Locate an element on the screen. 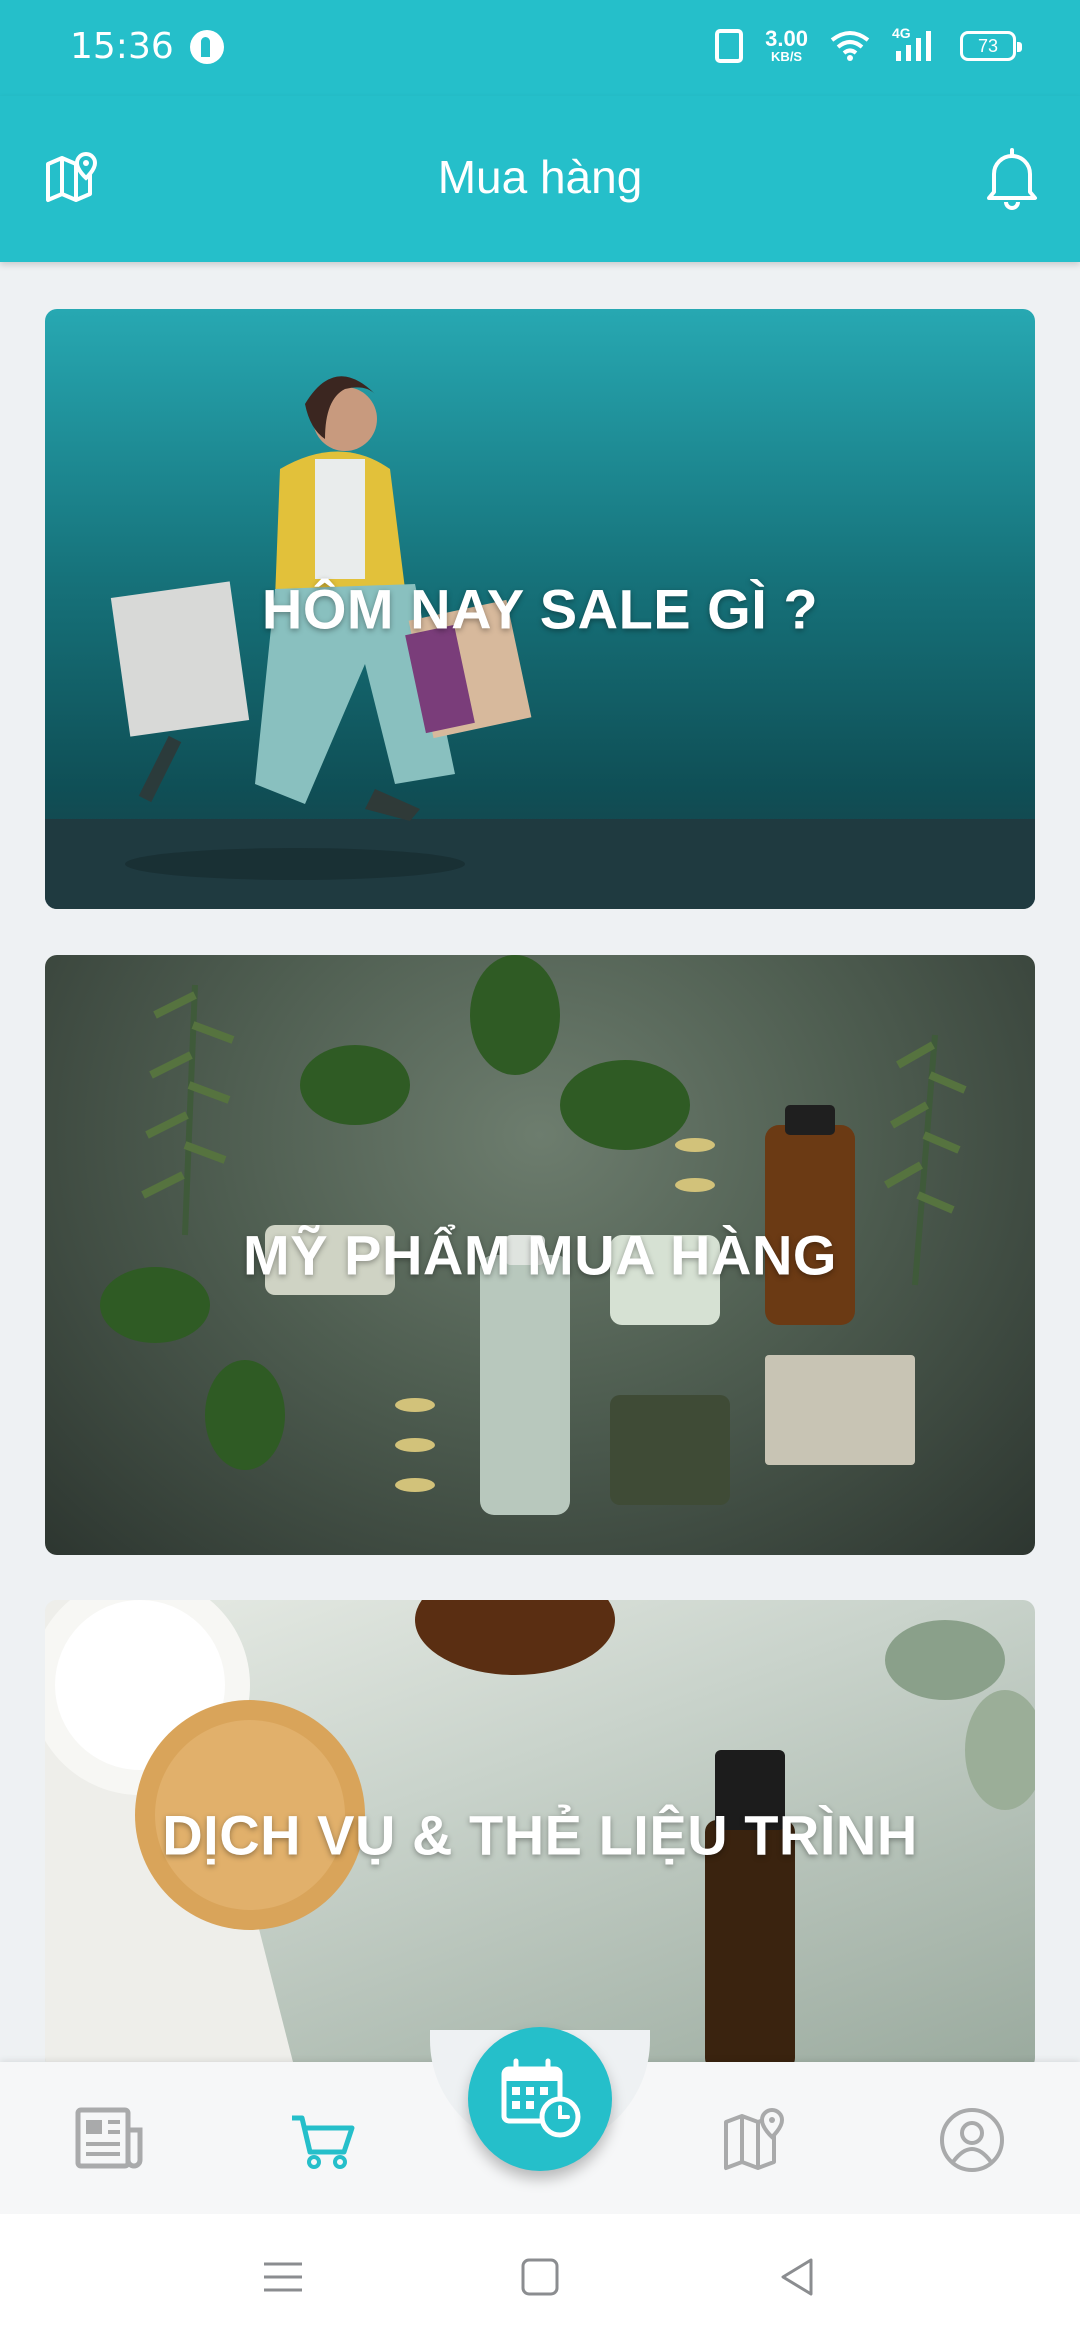 The width and height of the screenshot is (1080, 2340). calendar-clock-icon is located at coordinates (540, 2099).